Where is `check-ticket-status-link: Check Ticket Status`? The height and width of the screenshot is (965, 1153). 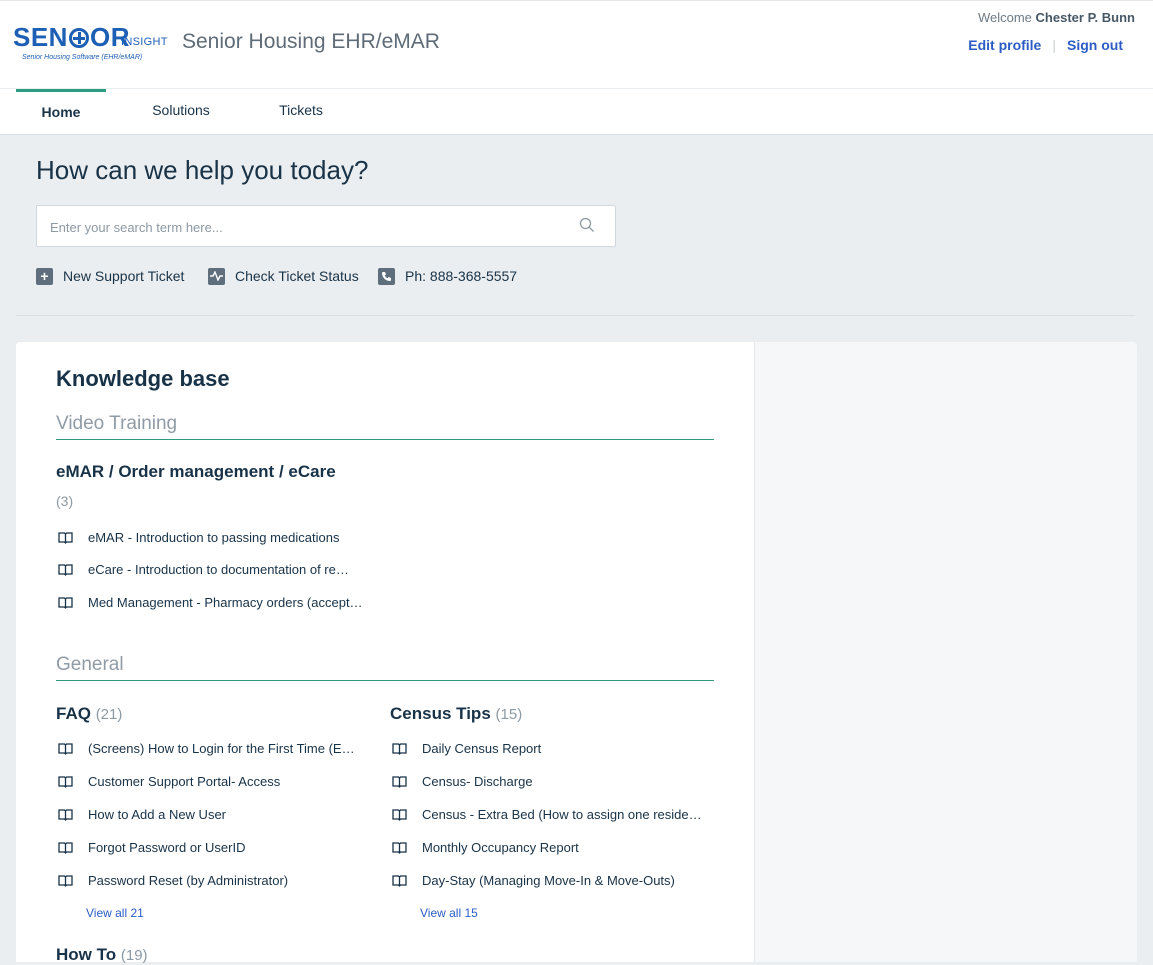 check-ticket-status-link: Check Ticket Status is located at coordinates (283, 276).